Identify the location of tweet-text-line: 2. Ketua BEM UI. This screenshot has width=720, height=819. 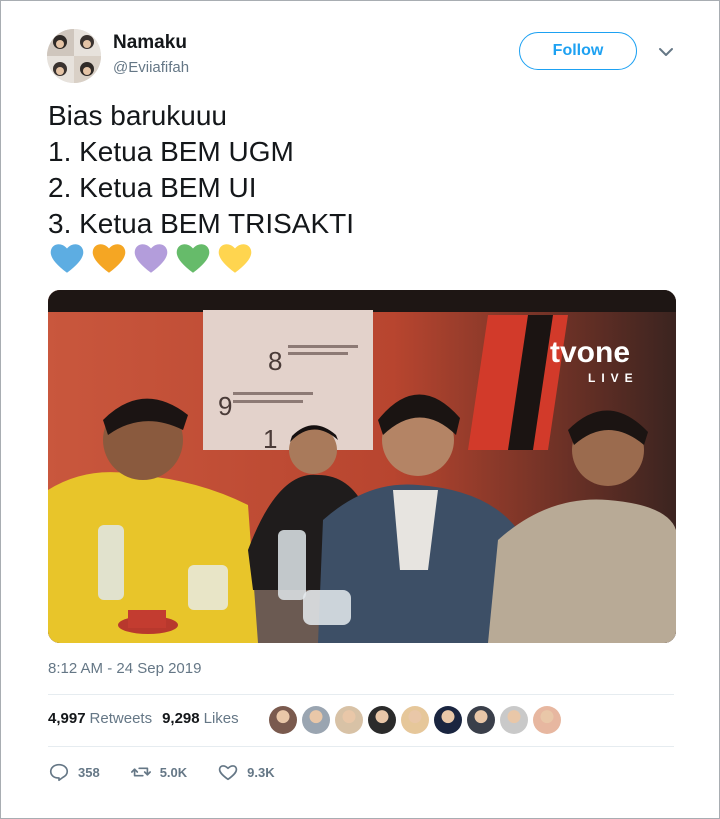
(152, 187).